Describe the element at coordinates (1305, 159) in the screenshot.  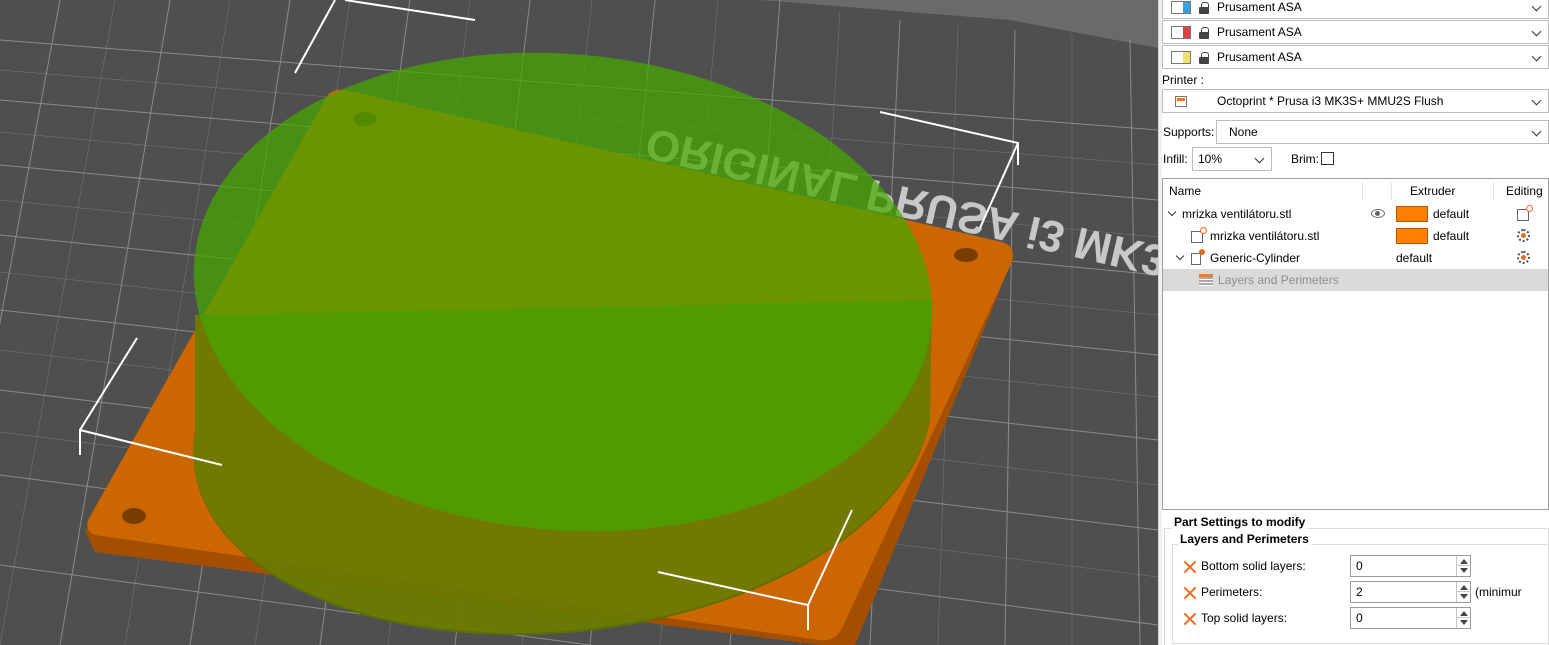
I see `brim-label: Brim:` at that location.